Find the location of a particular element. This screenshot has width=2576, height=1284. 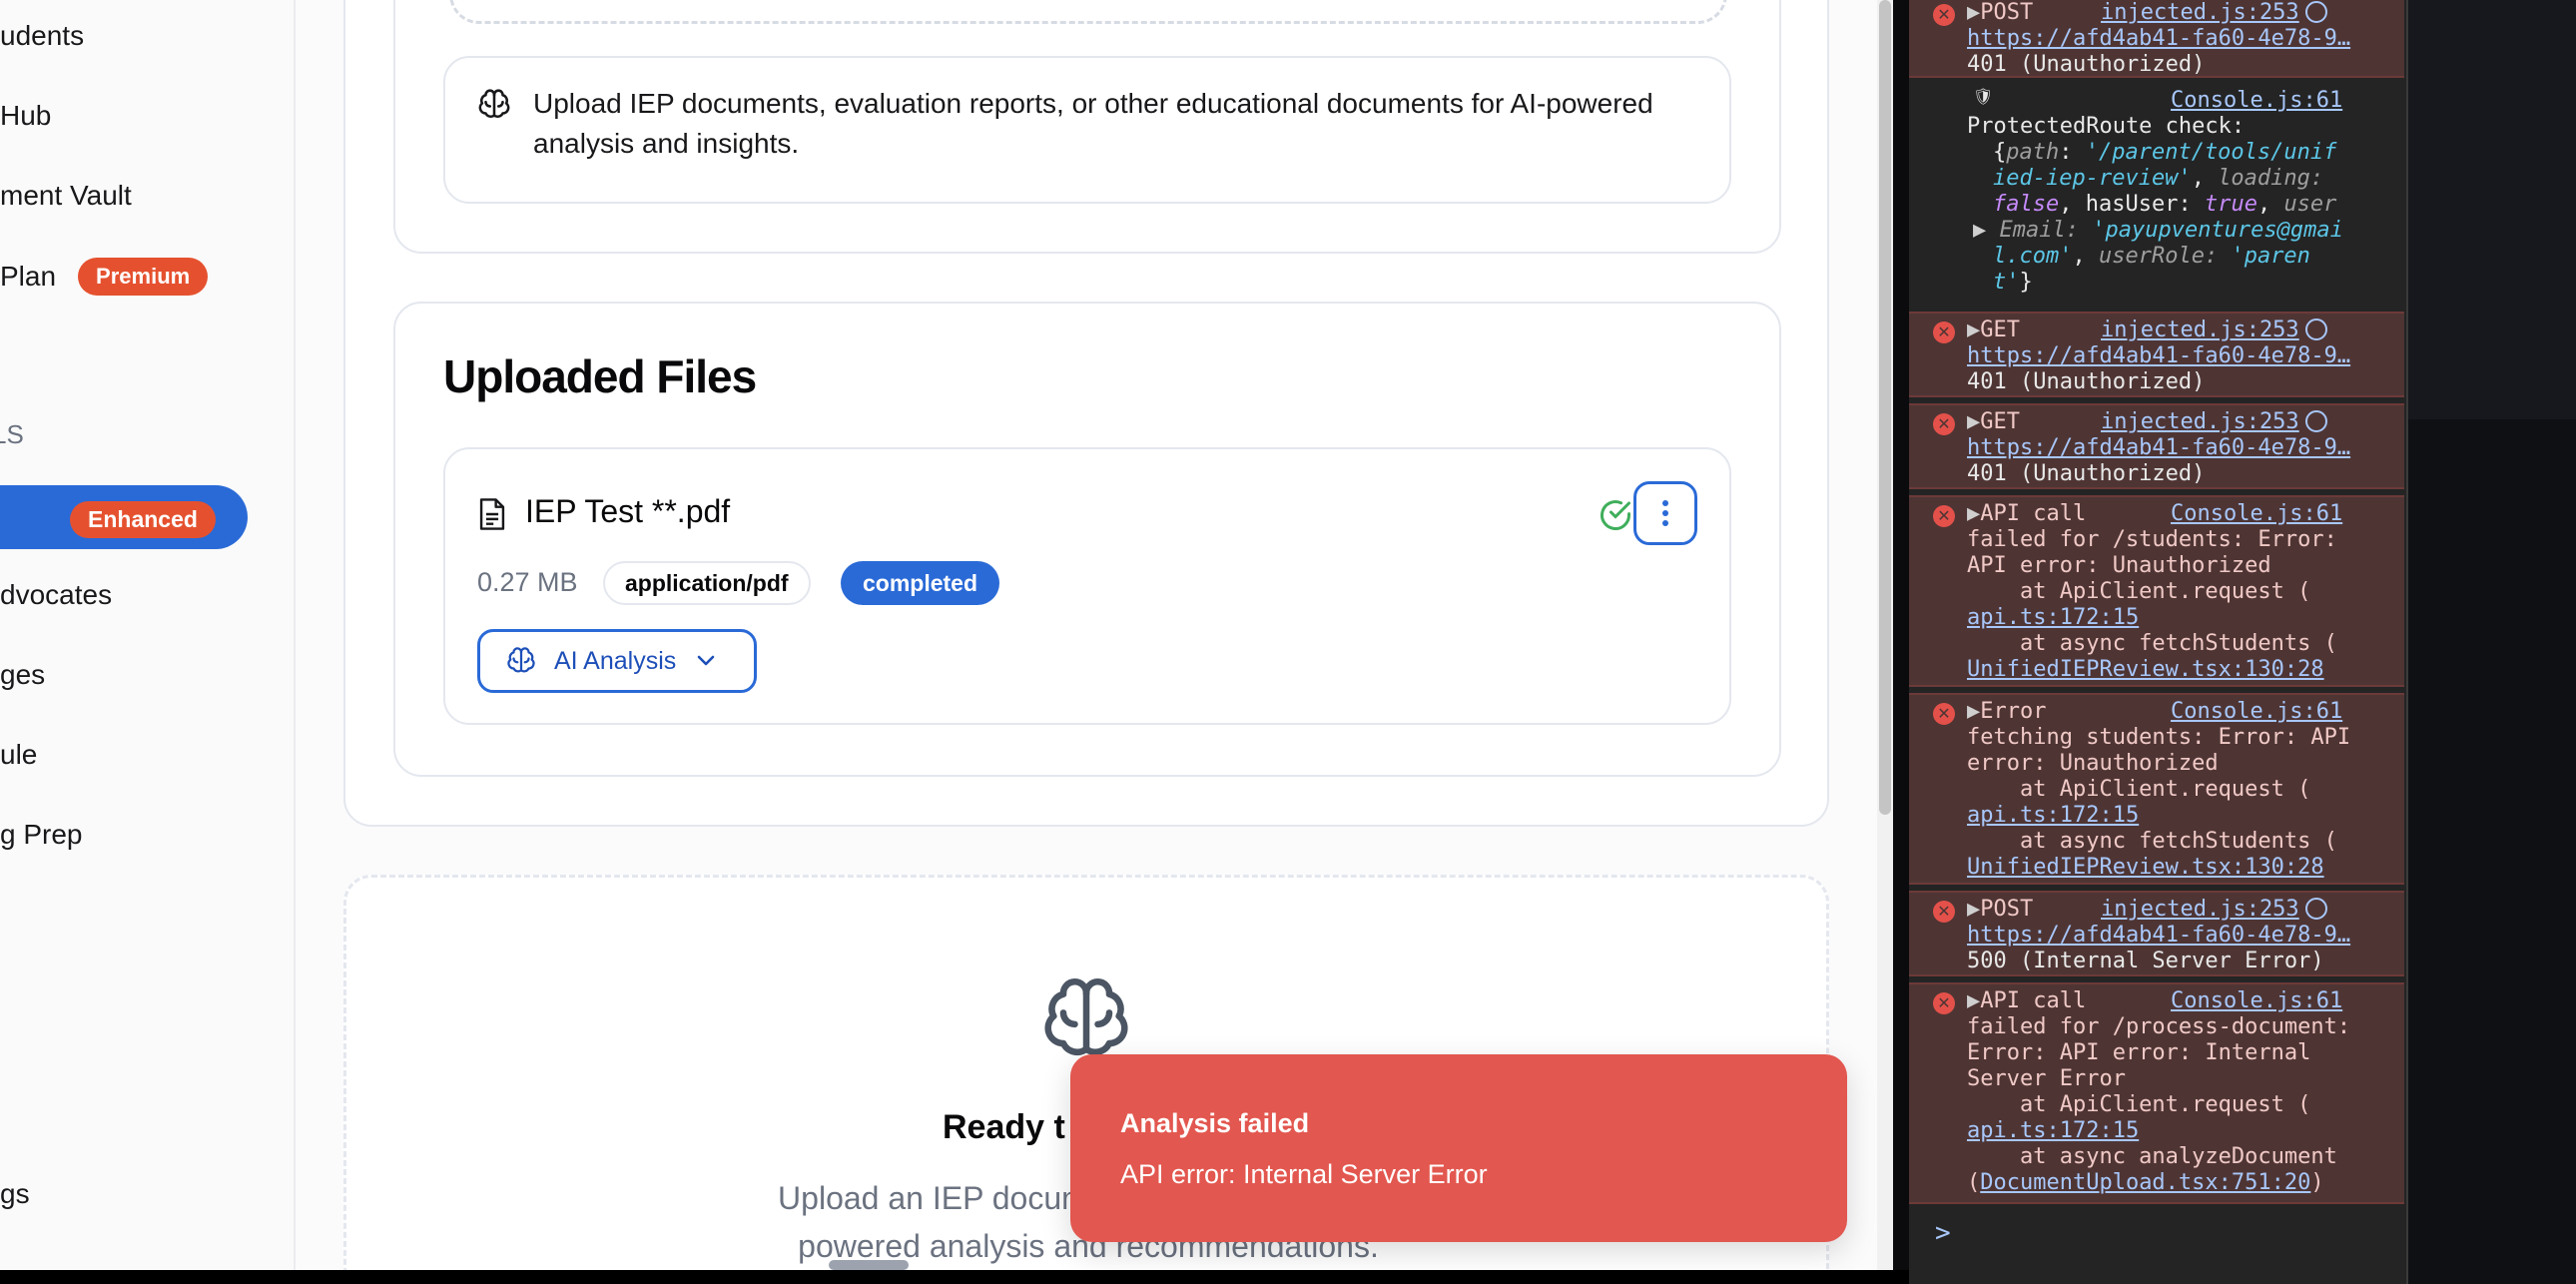

sidebar-item-label: ment Vault is located at coordinates (66, 195).